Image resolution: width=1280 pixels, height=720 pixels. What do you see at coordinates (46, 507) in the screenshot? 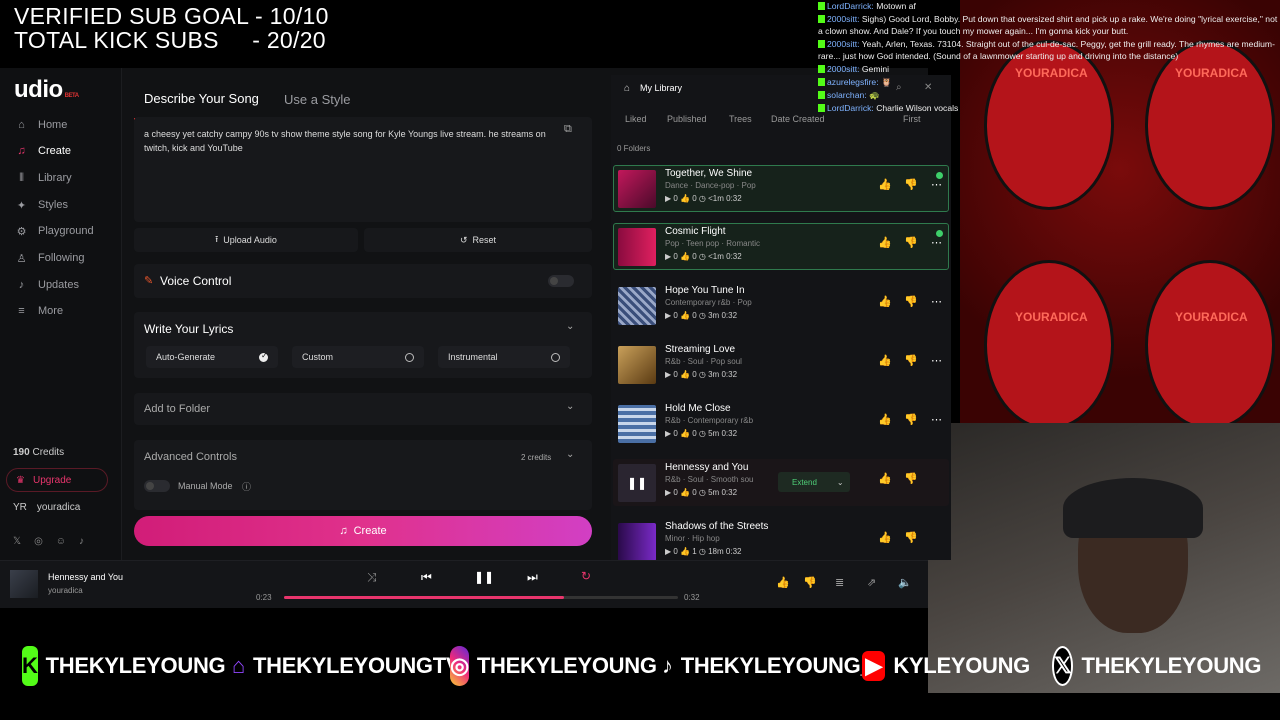
I see `user-profile: YR youradica` at bounding box center [46, 507].